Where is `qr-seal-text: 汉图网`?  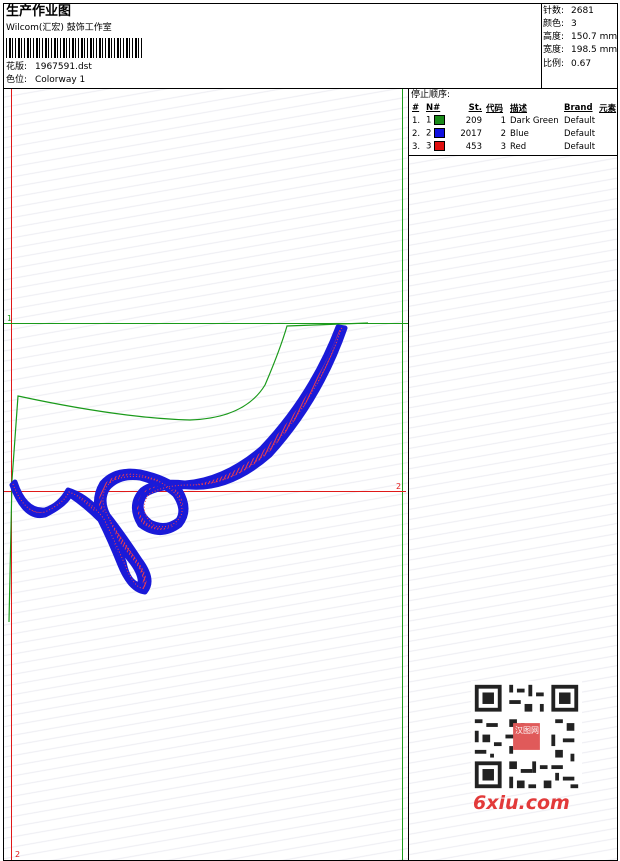
qr-seal-text: 汉图网 is located at coordinates (527, 730).